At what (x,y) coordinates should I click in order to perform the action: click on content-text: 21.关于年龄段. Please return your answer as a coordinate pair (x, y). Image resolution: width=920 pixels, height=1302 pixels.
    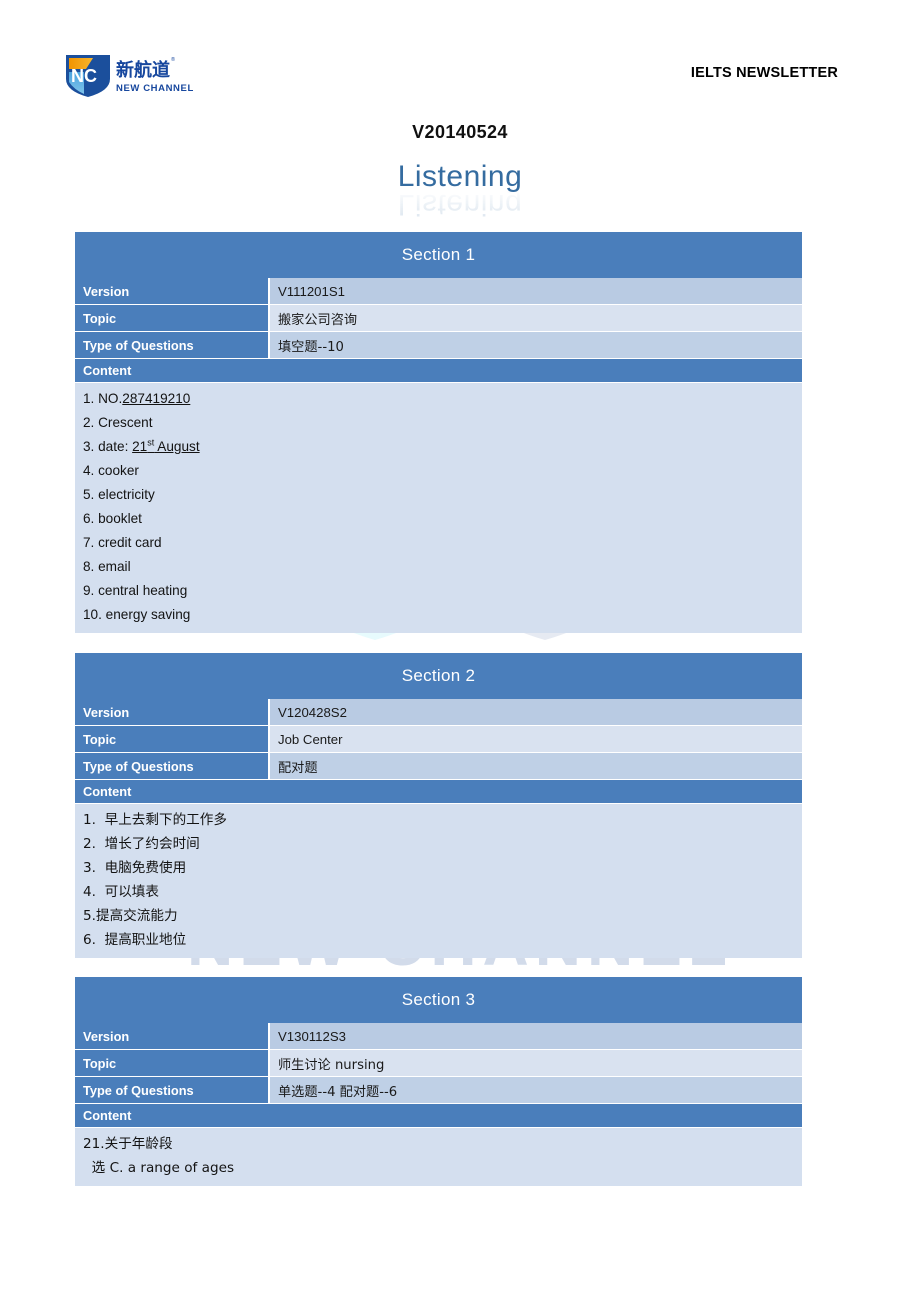
    Looking at the image, I should click on (128, 1144).